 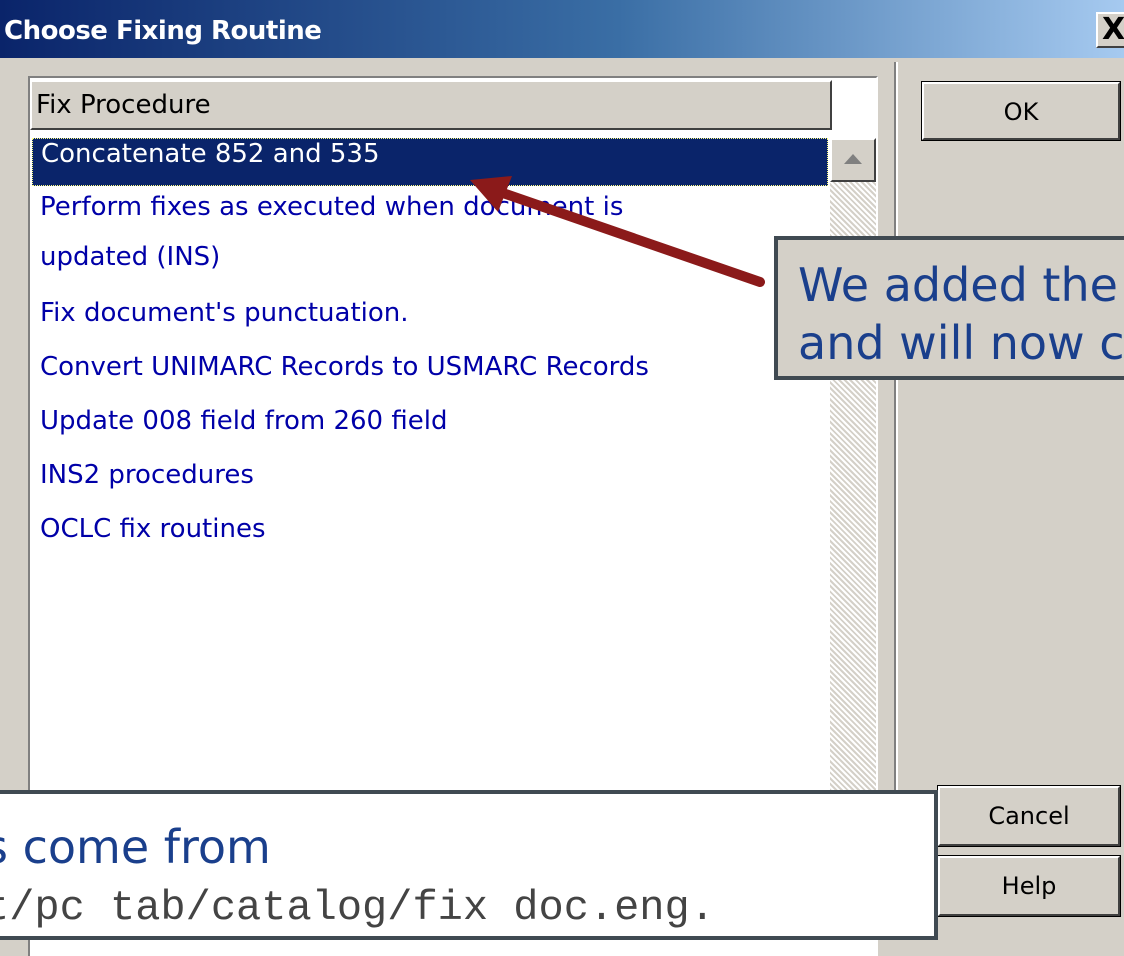 I want to click on list-item: Update 008 field from 260 field, so click(x=239, y=430).